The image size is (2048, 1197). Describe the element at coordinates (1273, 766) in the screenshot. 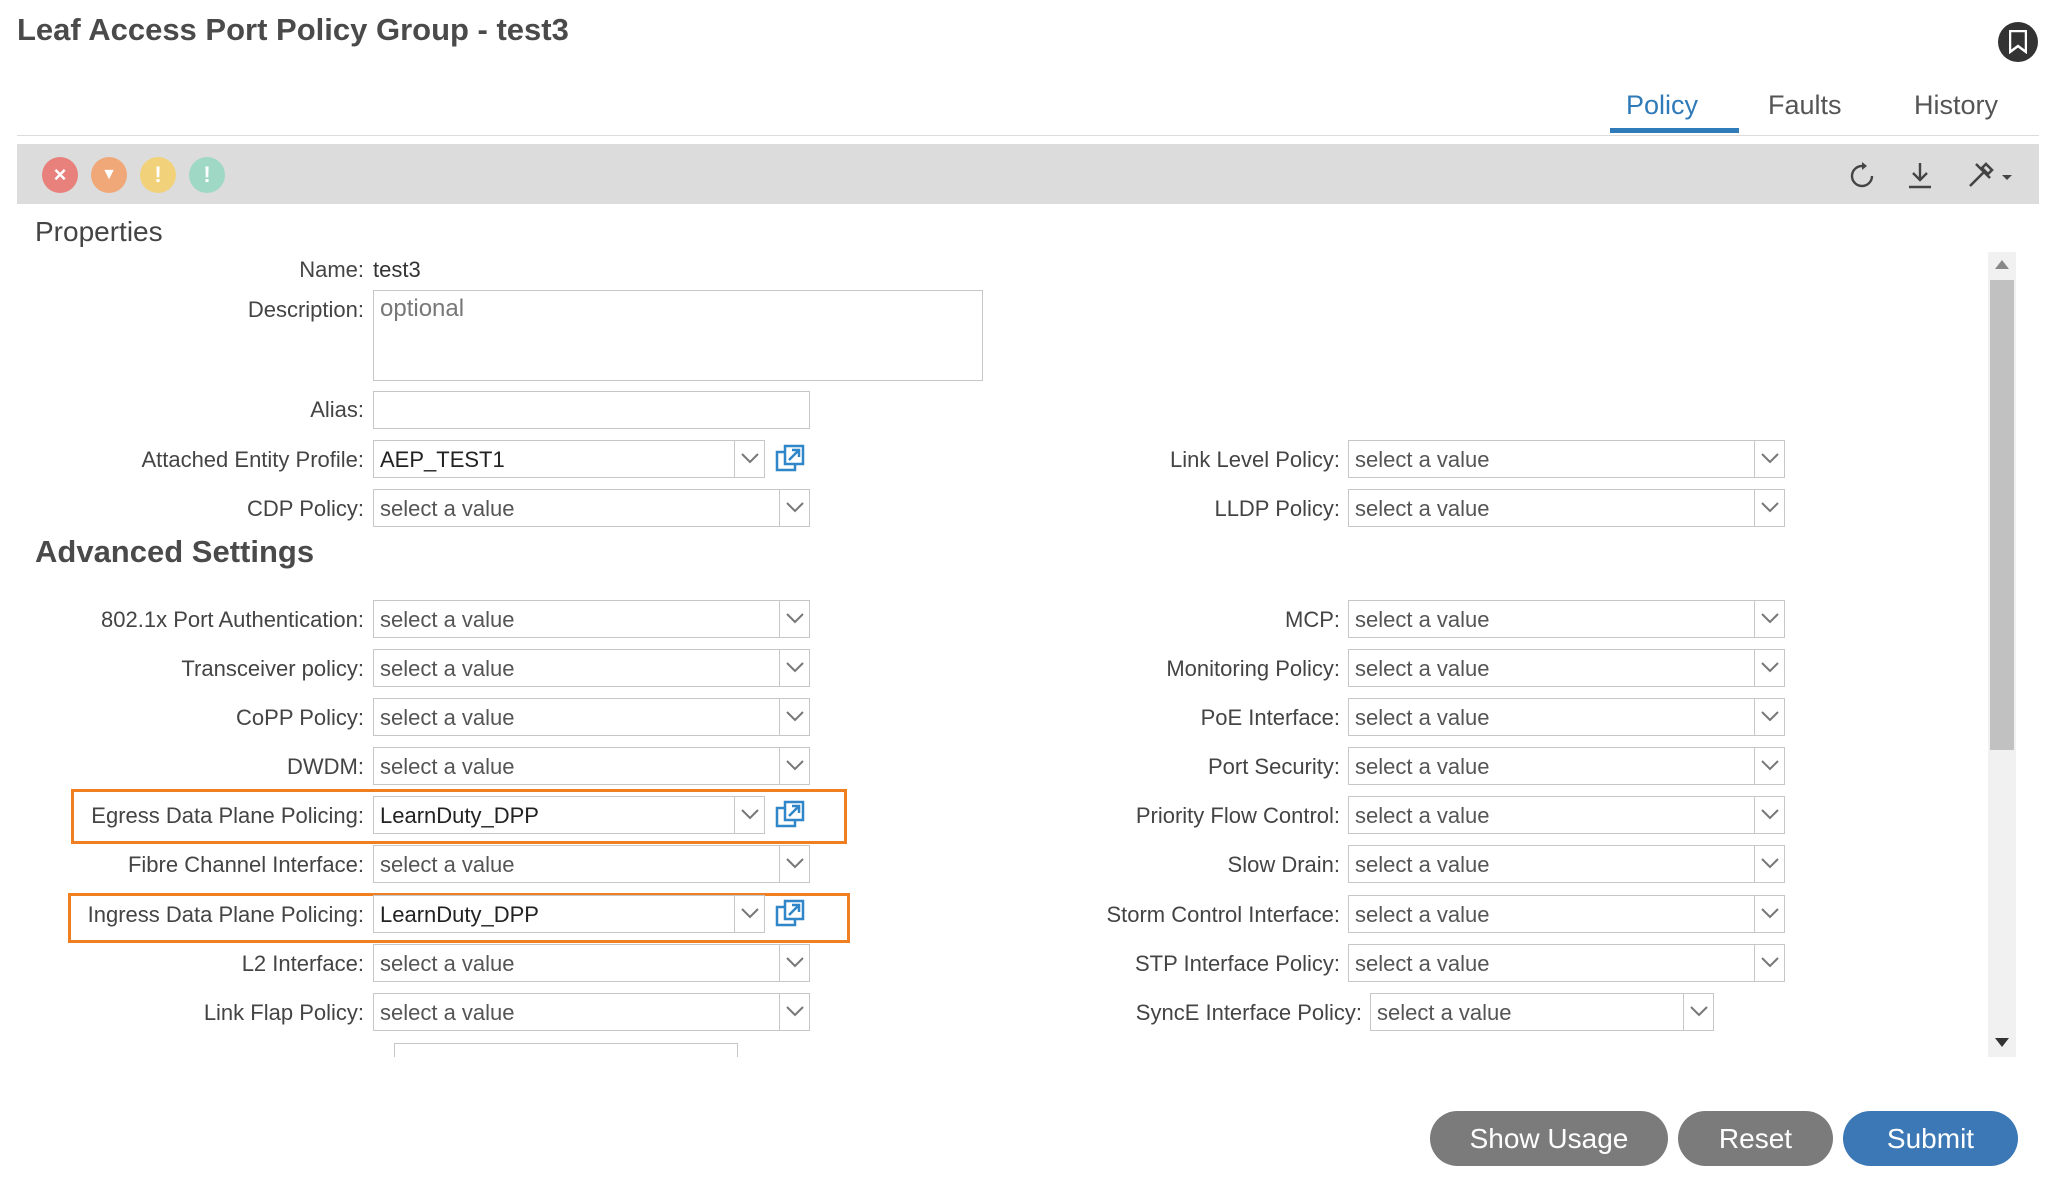

I see `port-security-label: Port Security:` at that location.